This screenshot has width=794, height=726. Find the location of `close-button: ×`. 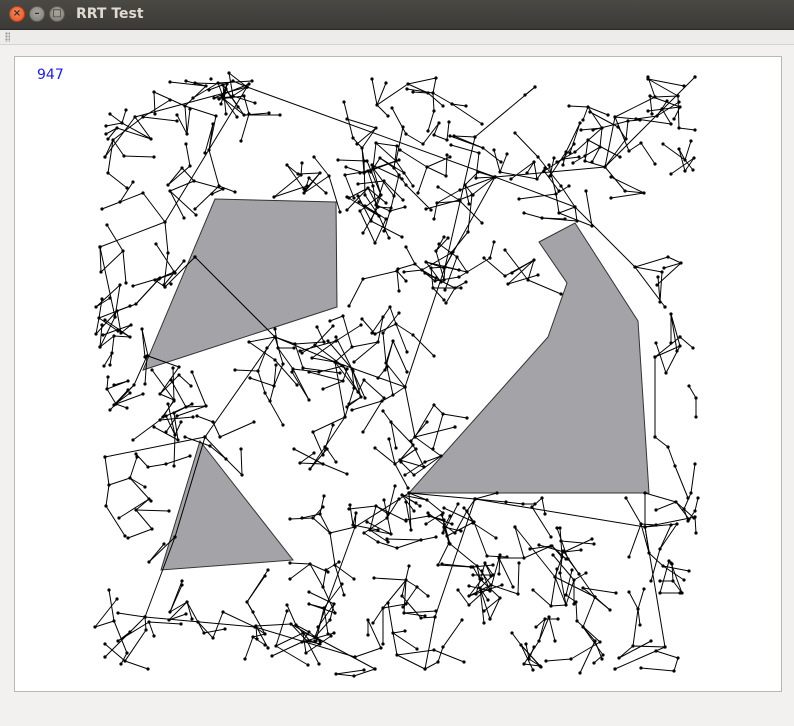

close-button: × is located at coordinates (17, 14).